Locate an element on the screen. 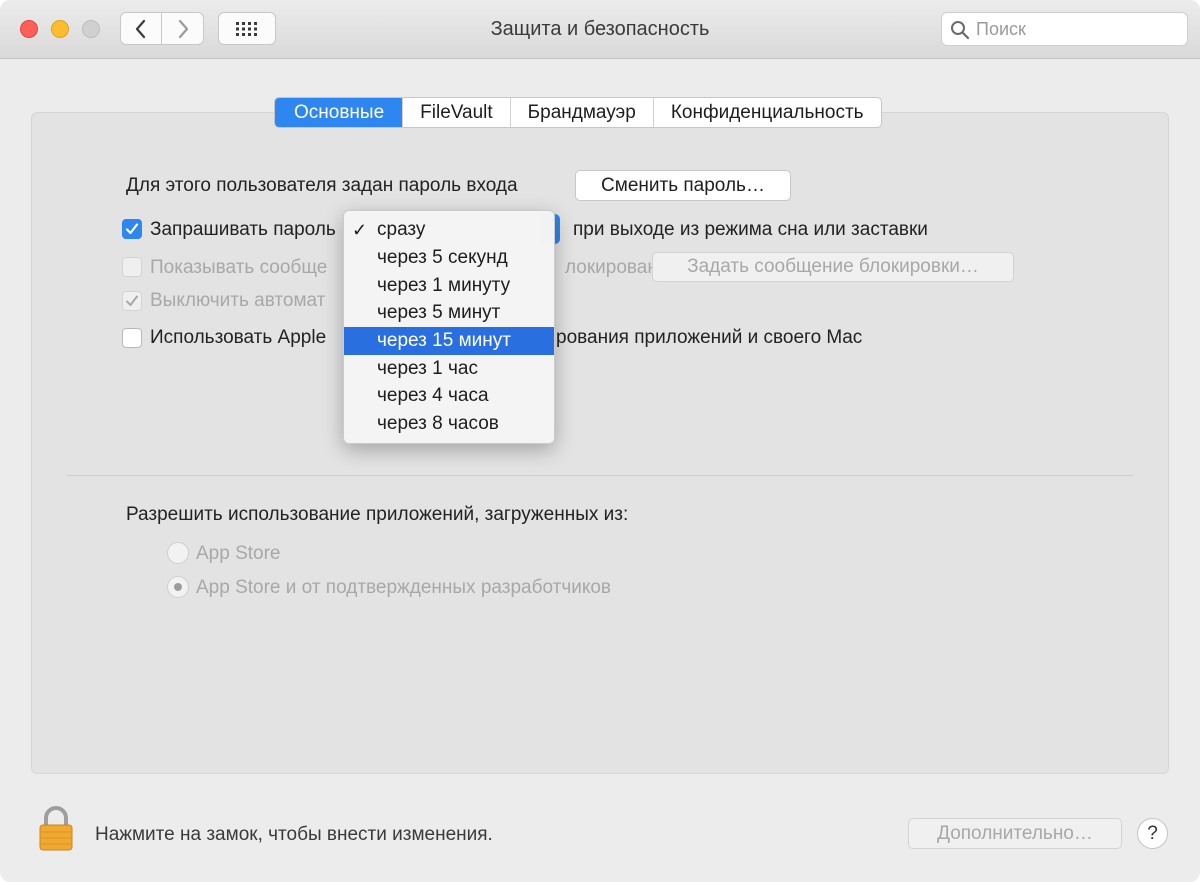 The height and width of the screenshot is (882, 1200). menu-item: через 1 минуту is located at coordinates (449, 286).